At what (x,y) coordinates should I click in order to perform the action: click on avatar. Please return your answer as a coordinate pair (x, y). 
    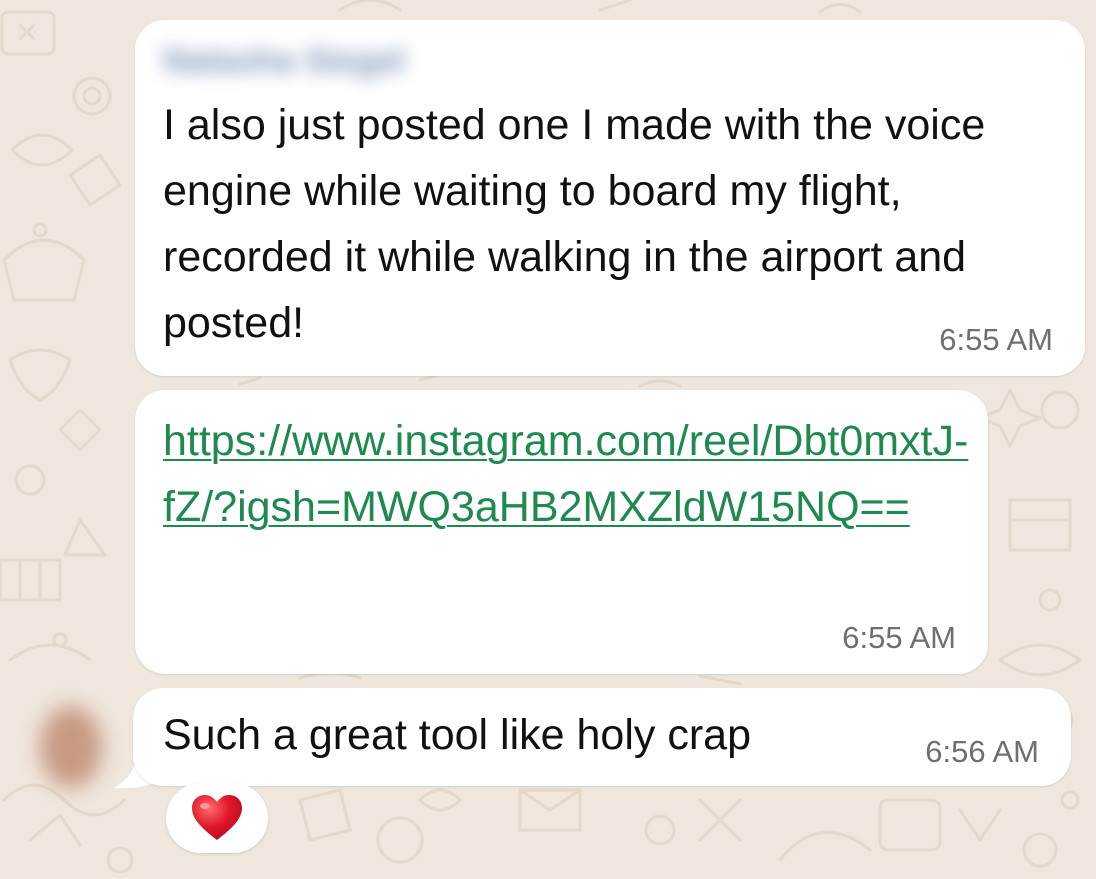
    Looking at the image, I should click on (71, 747).